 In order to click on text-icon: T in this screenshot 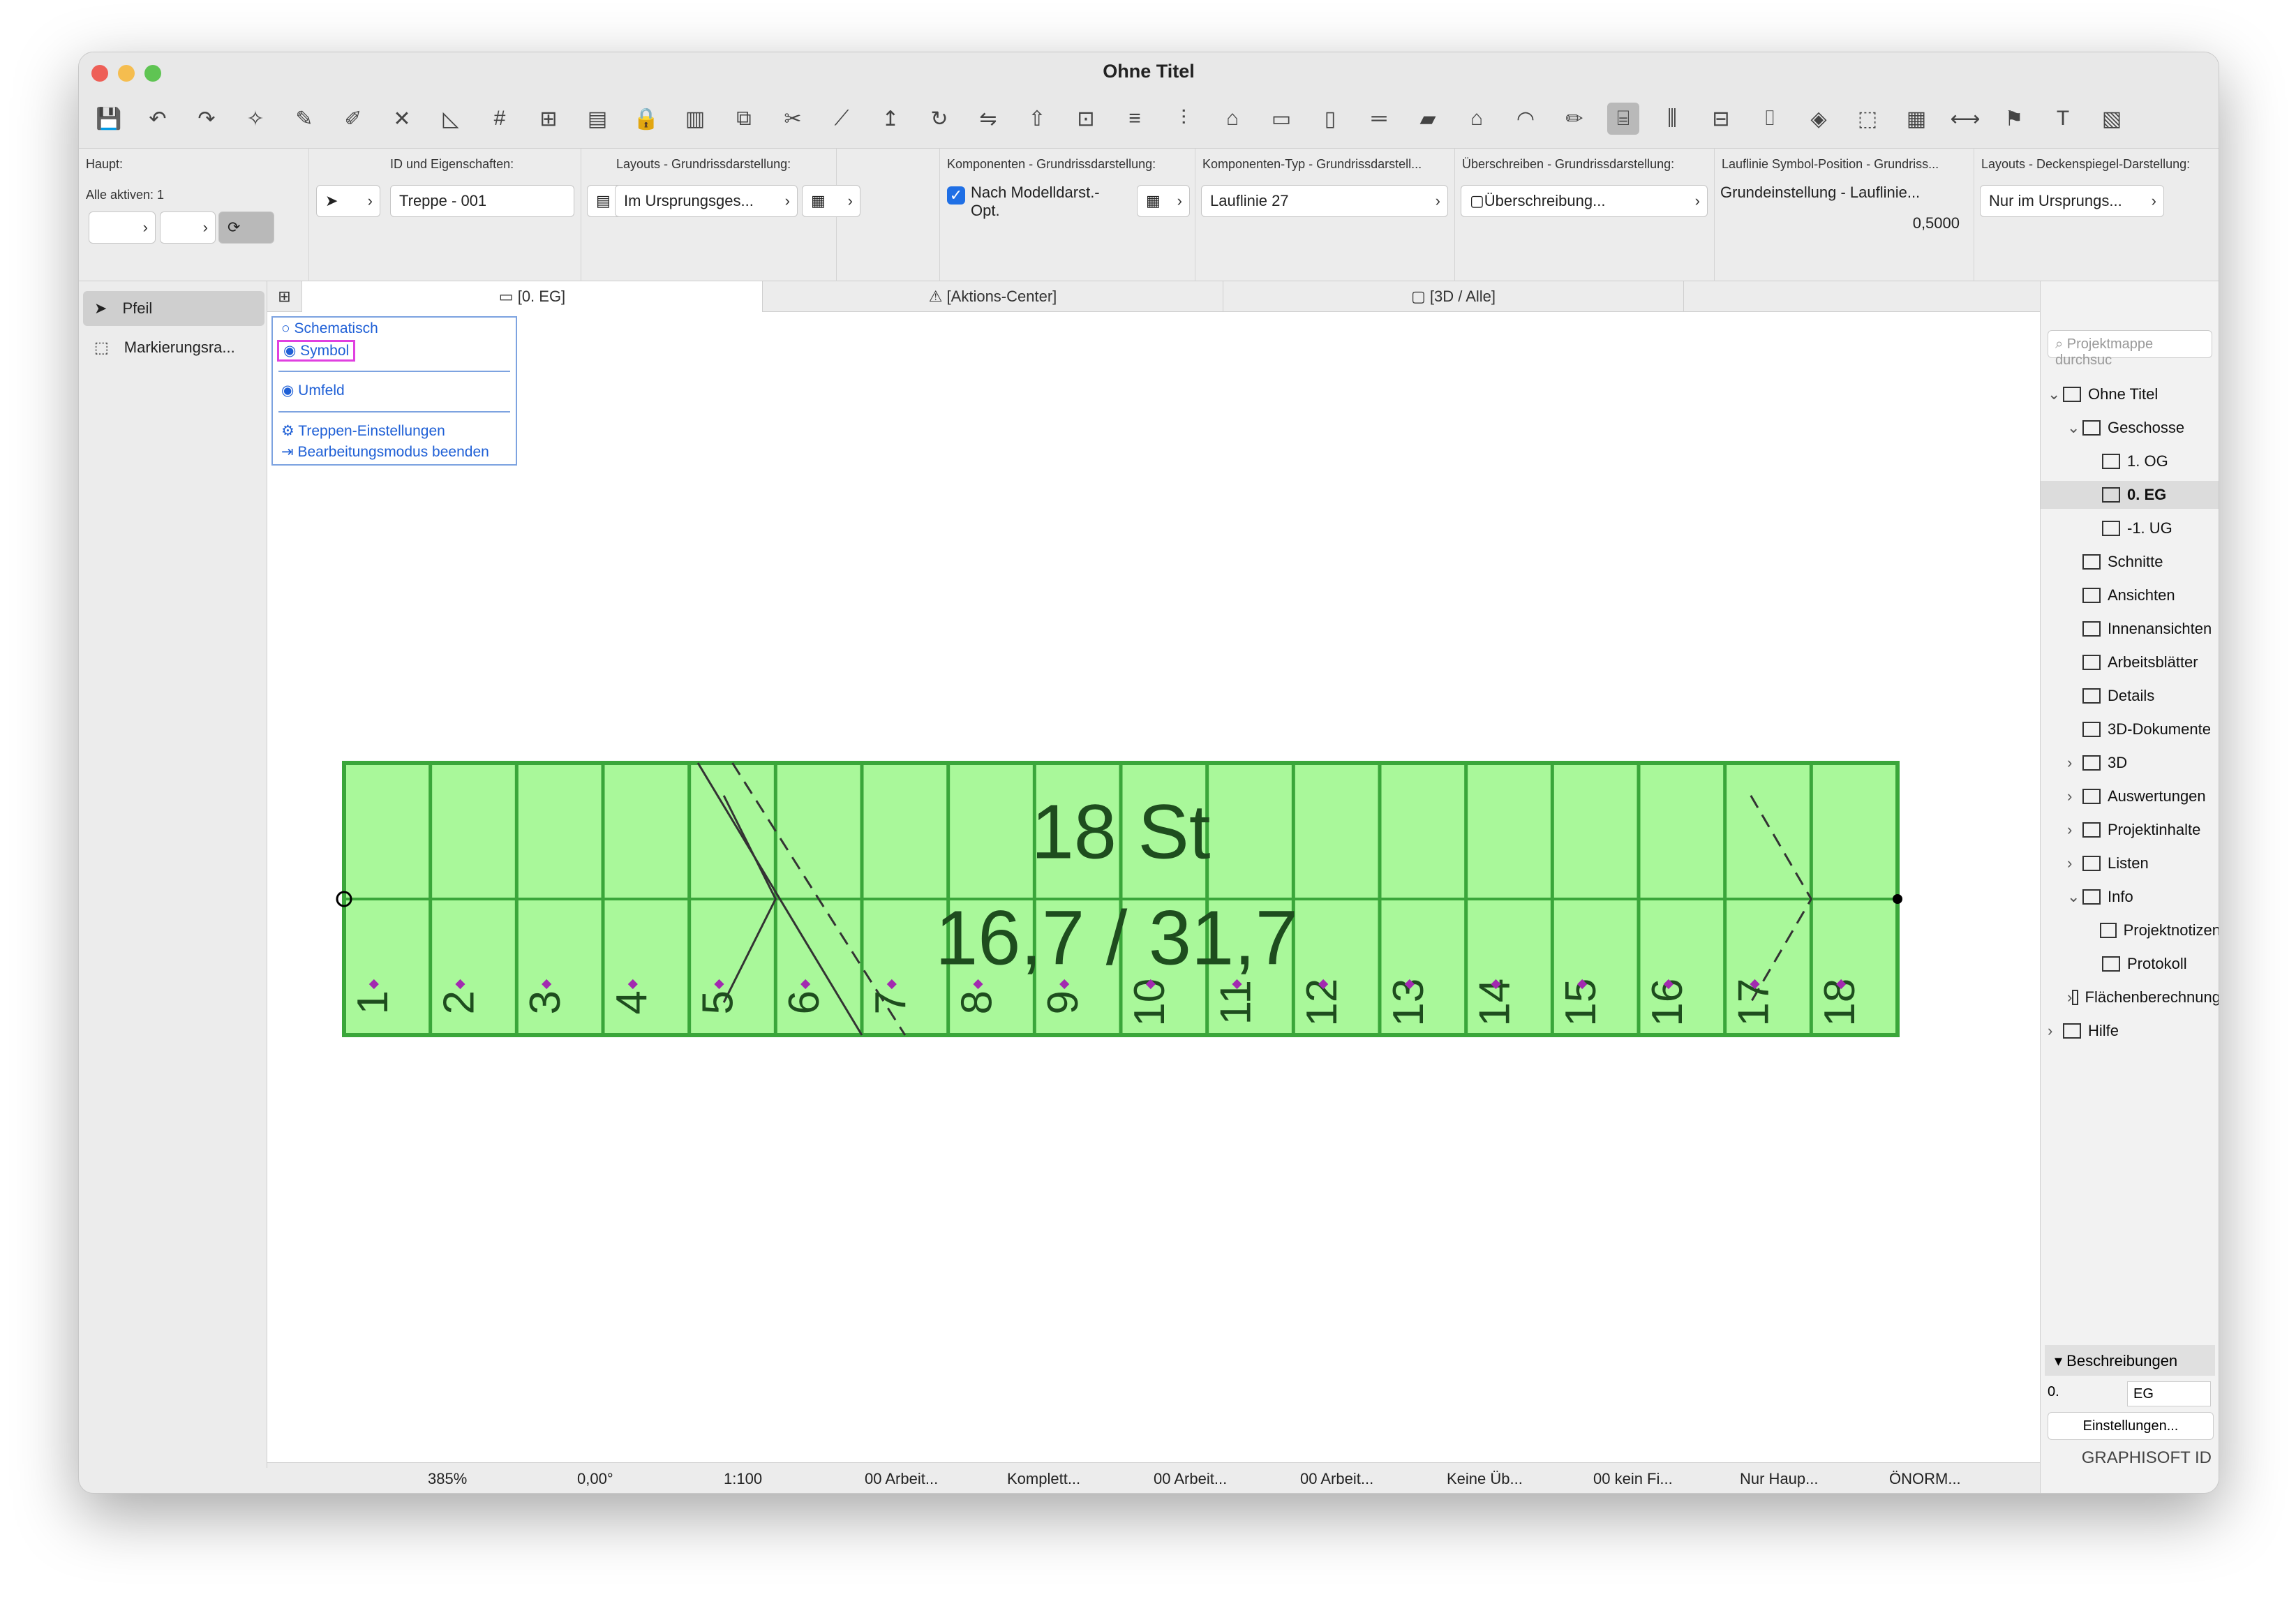, I will do `click(2063, 119)`.